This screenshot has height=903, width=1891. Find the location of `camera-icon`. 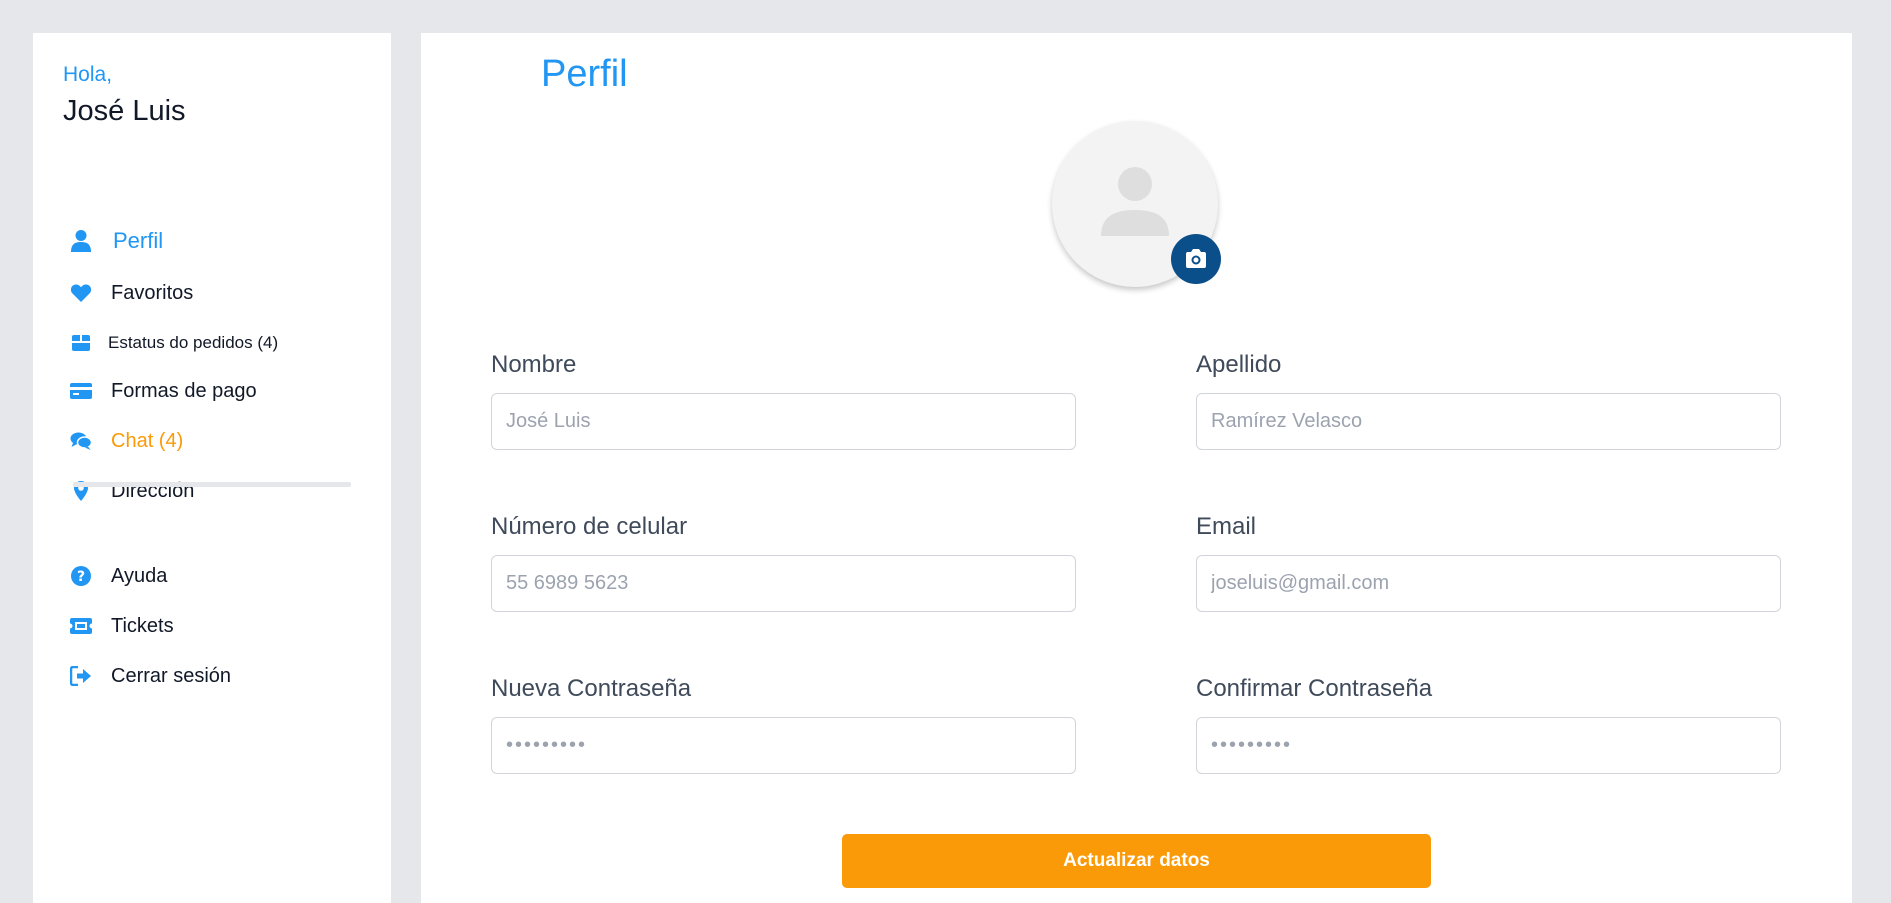

camera-icon is located at coordinates (1196, 258).